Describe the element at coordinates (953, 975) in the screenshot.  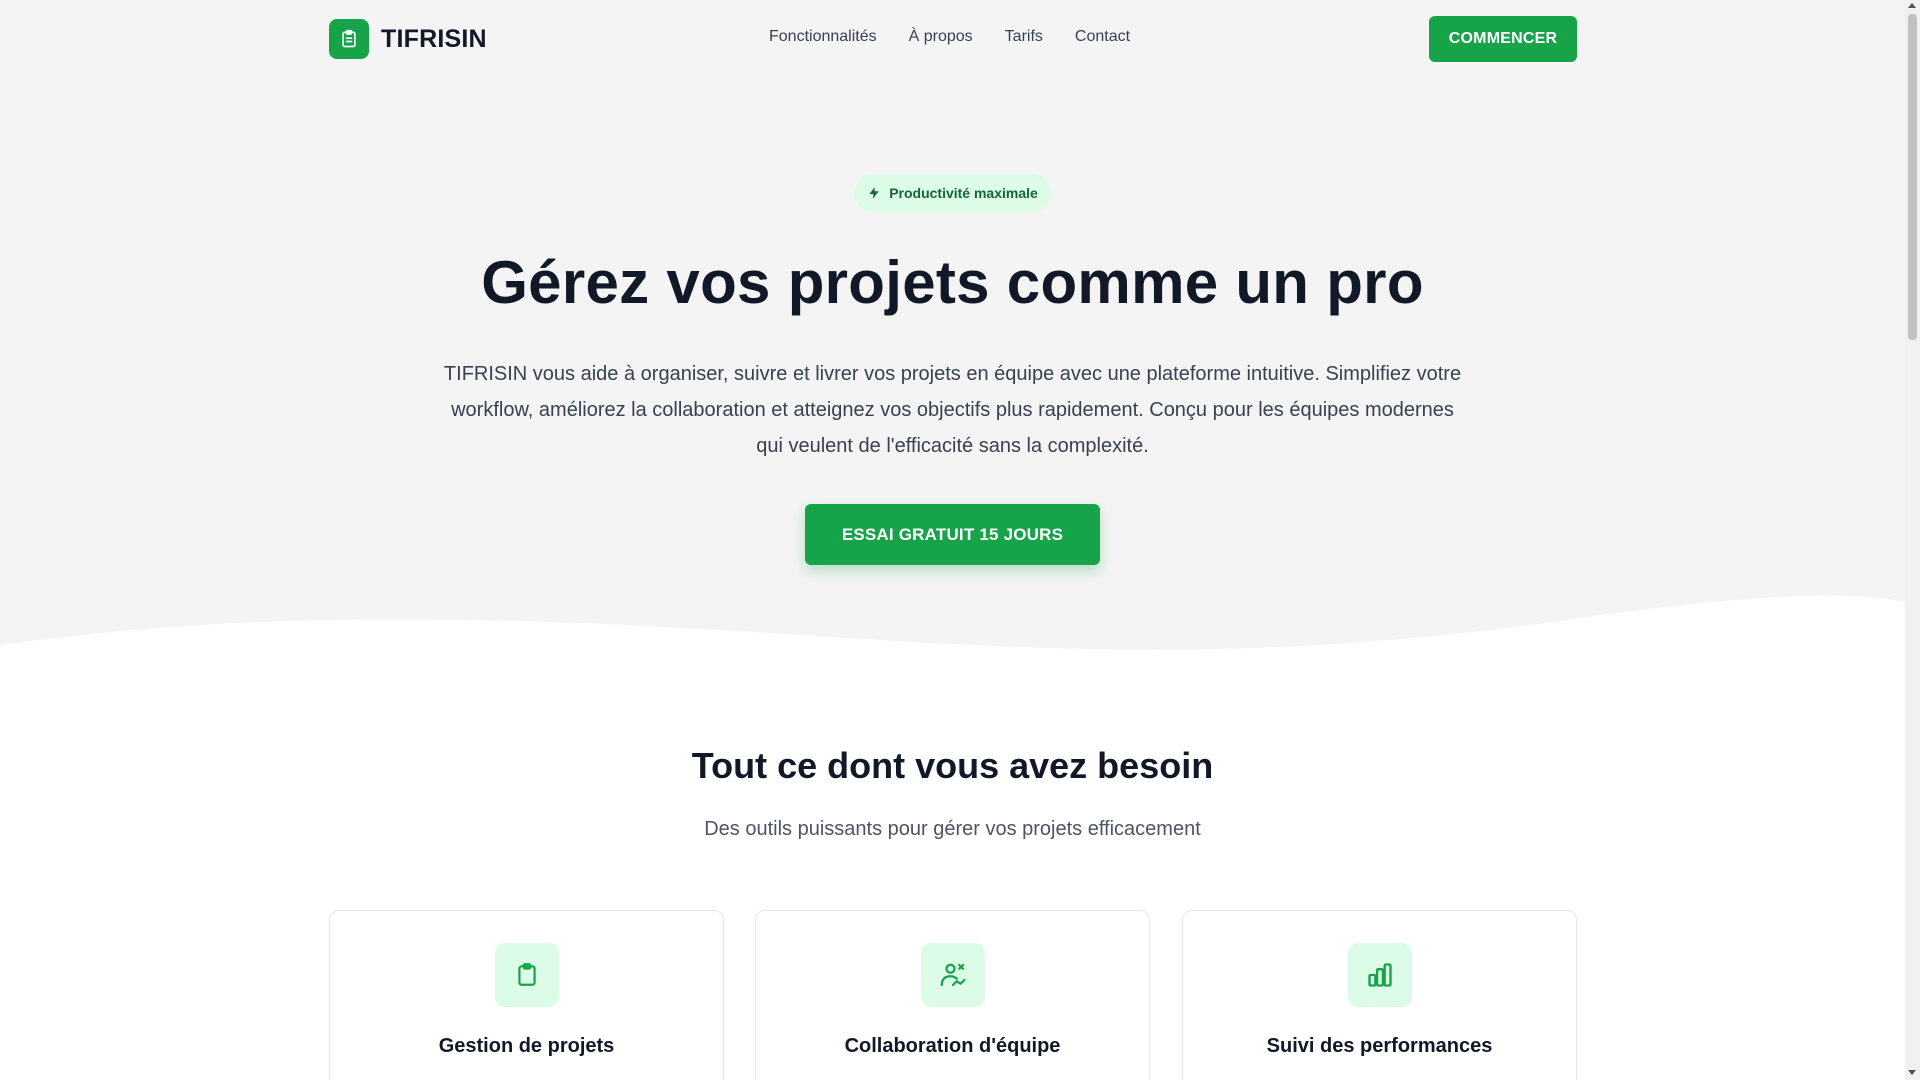
I see `team-handshake-icon` at that location.